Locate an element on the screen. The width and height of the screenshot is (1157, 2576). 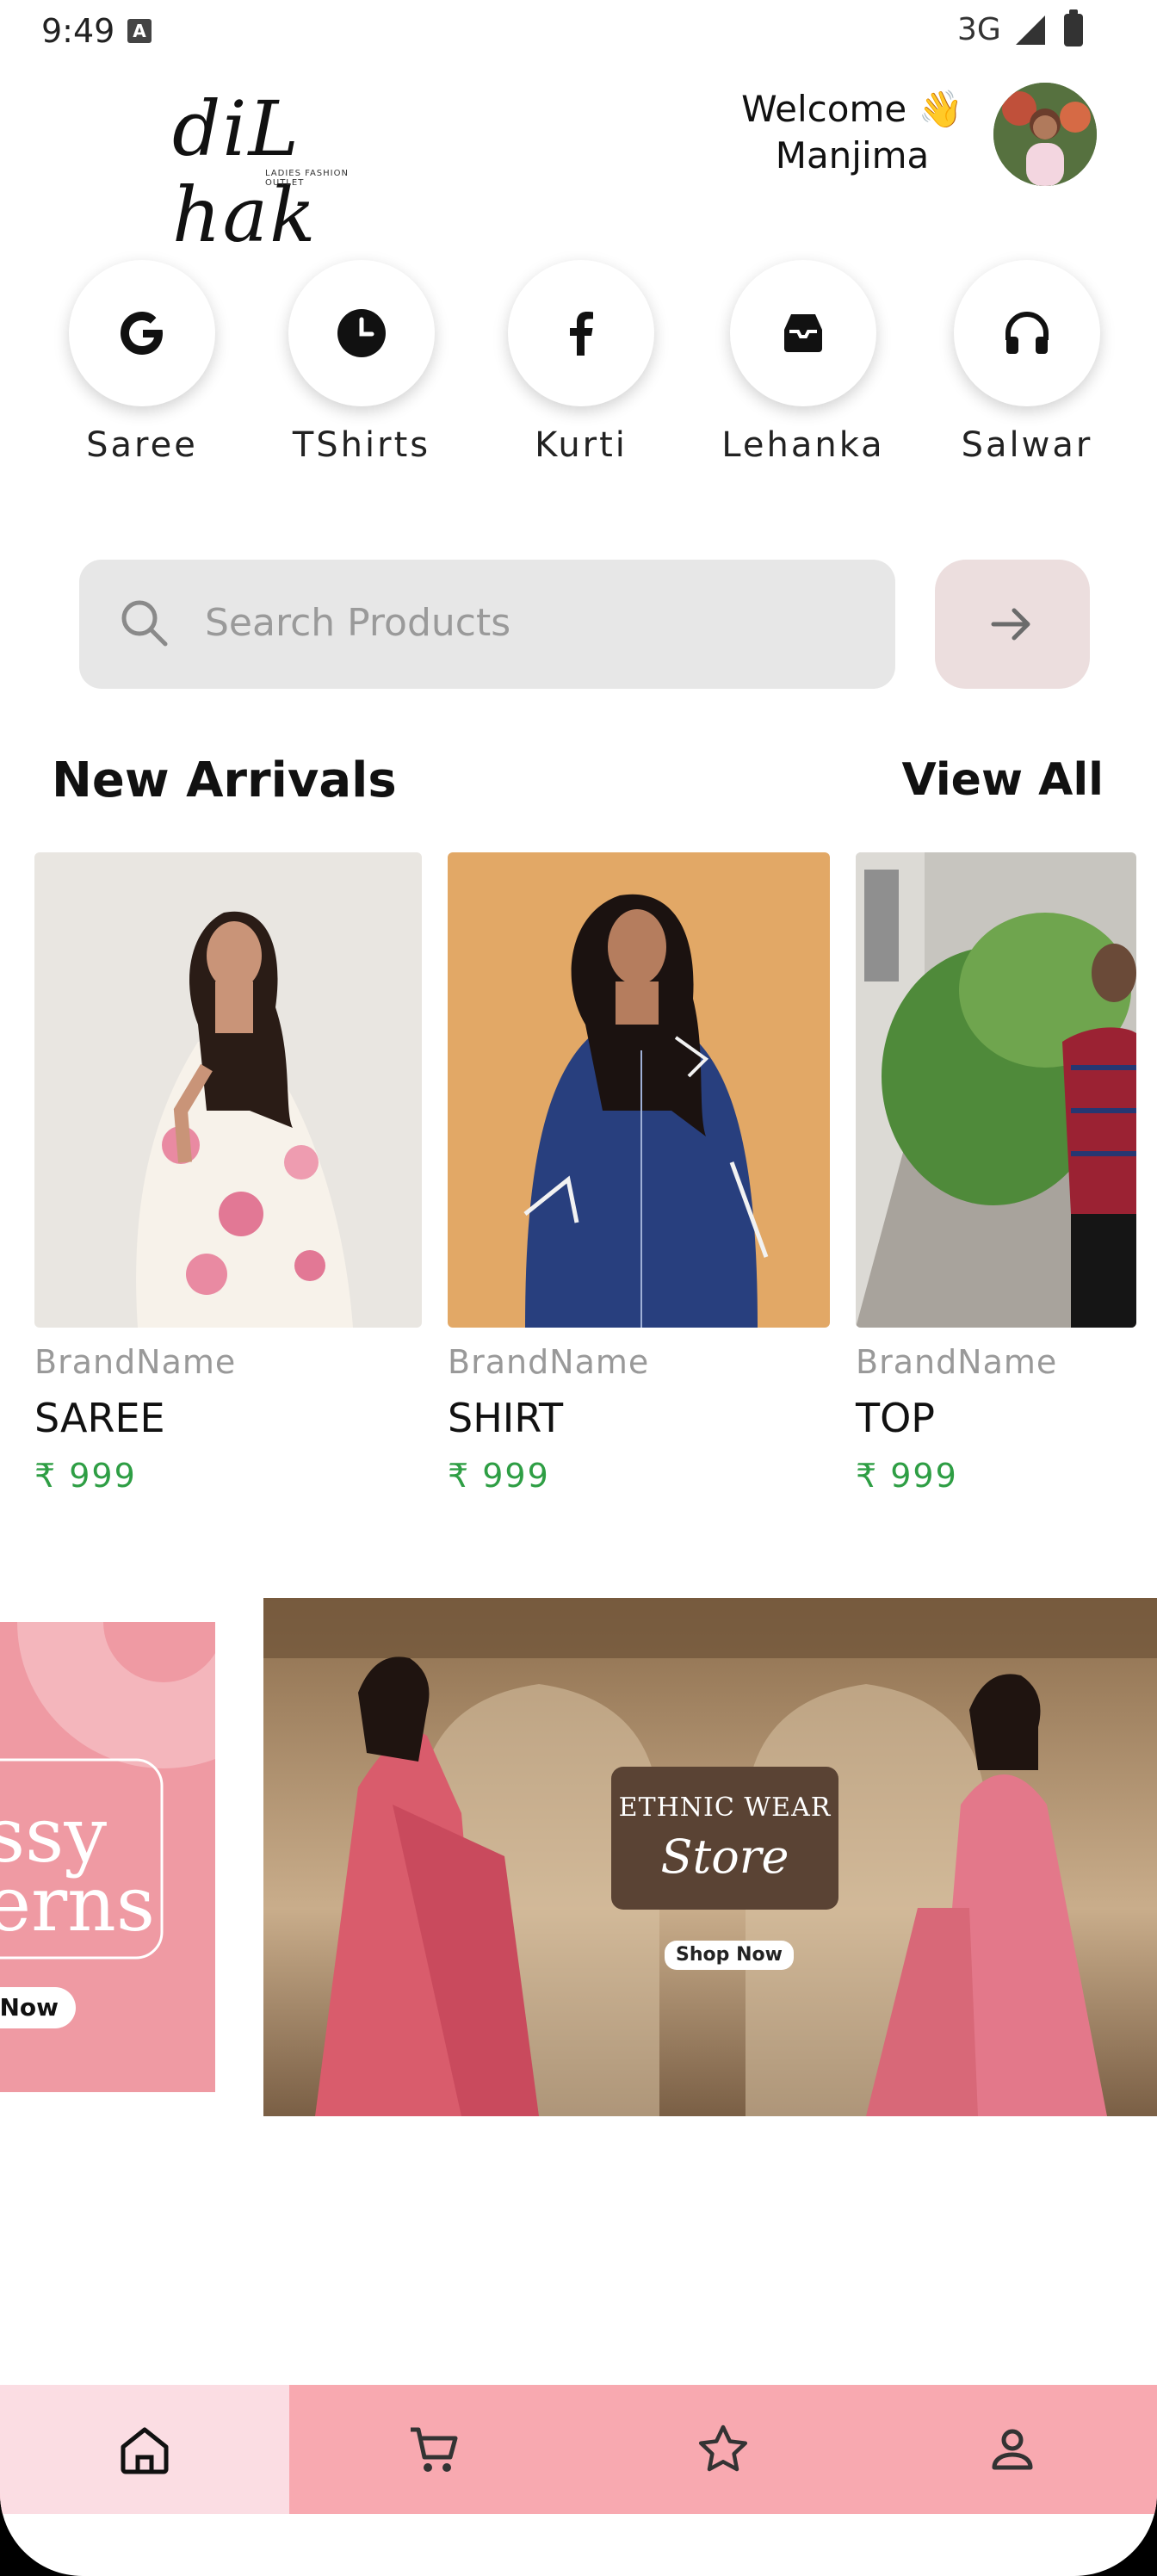
promo-banner-left: ssy erns Now is located at coordinates (108, 1857).